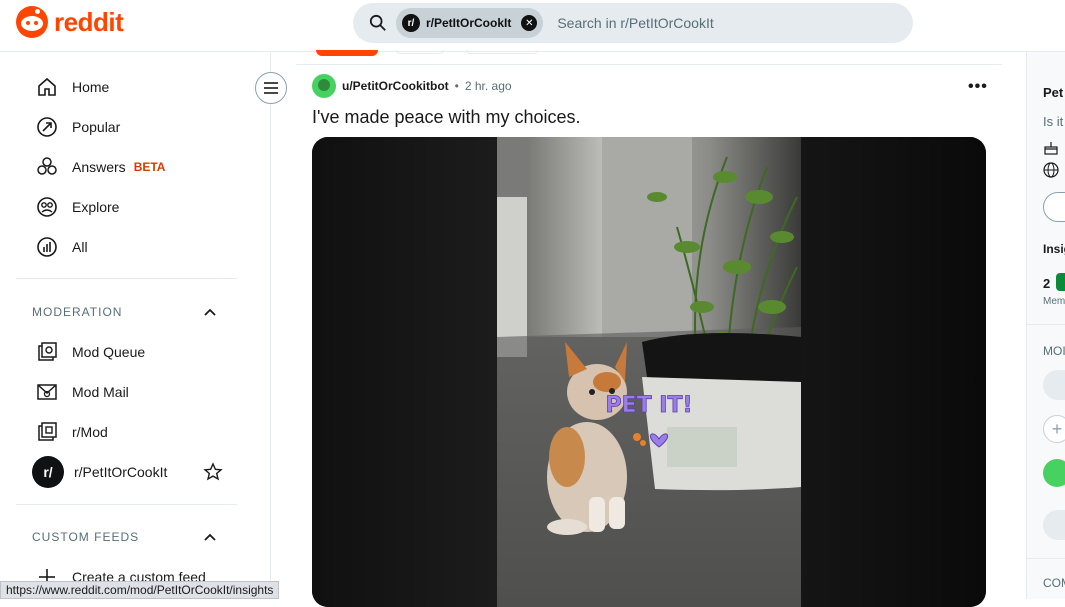 The height and width of the screenshot is (607, 1065). I want to click on sidebar-item-mod-mail: Mod Mail, so click(82, 392).